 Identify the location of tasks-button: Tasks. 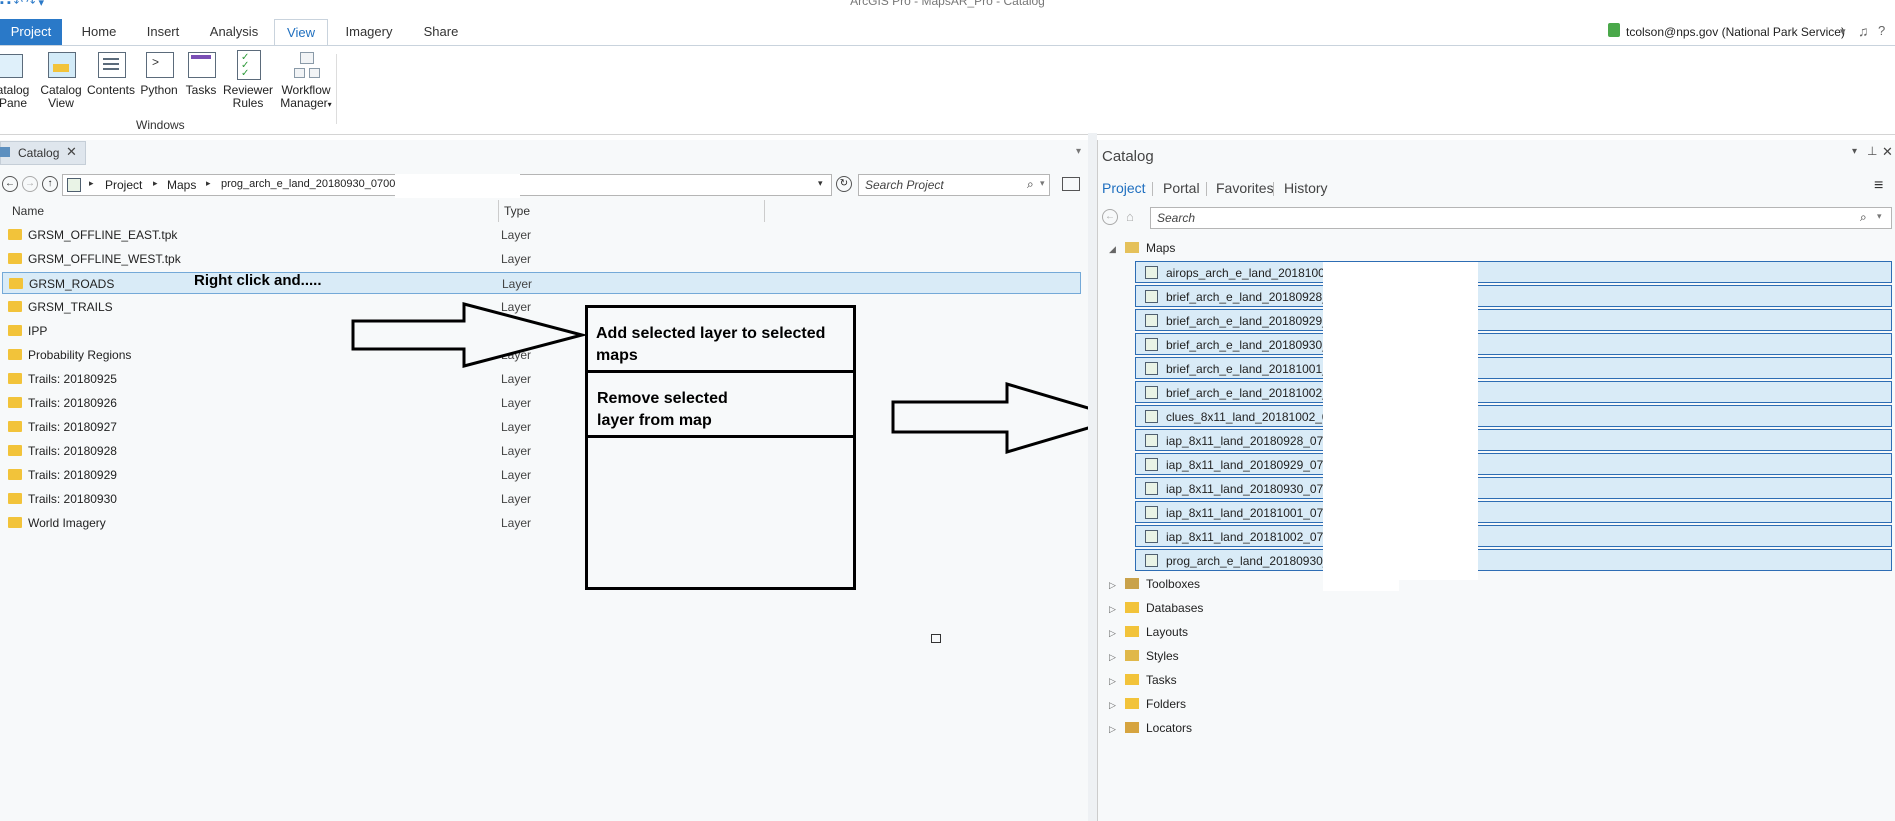
(201, 72).